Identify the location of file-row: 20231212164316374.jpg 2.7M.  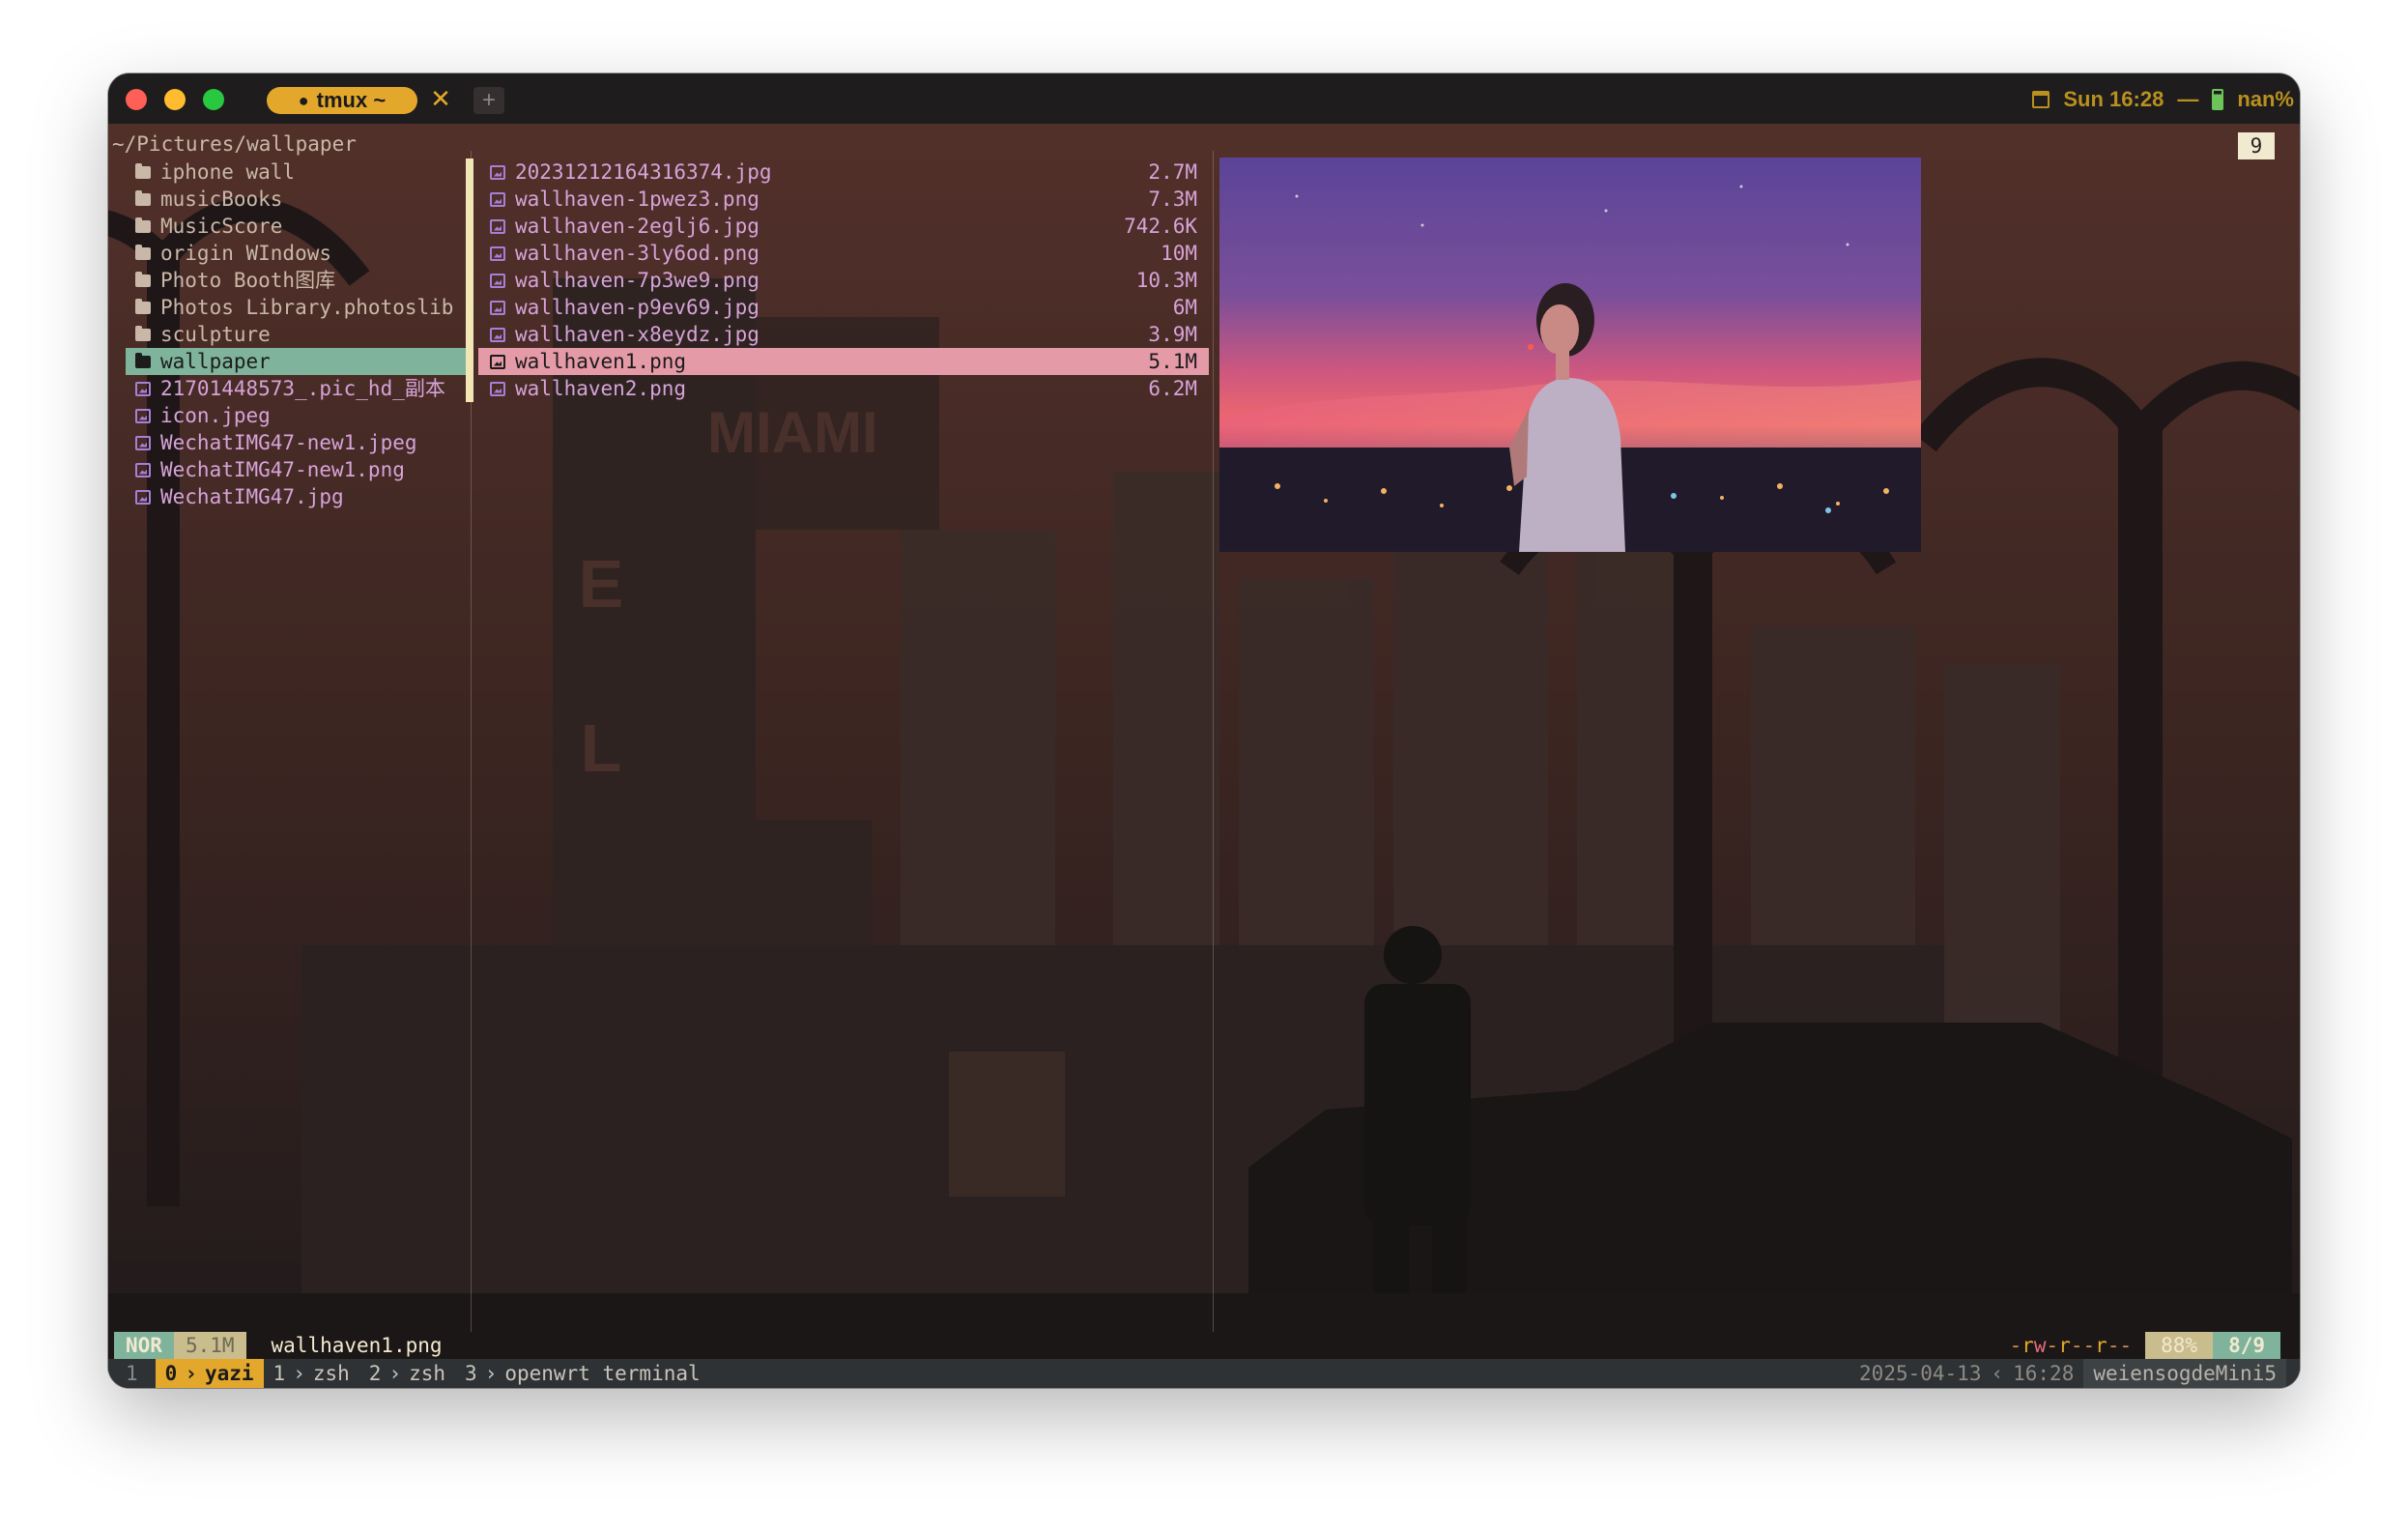
(844, 172).